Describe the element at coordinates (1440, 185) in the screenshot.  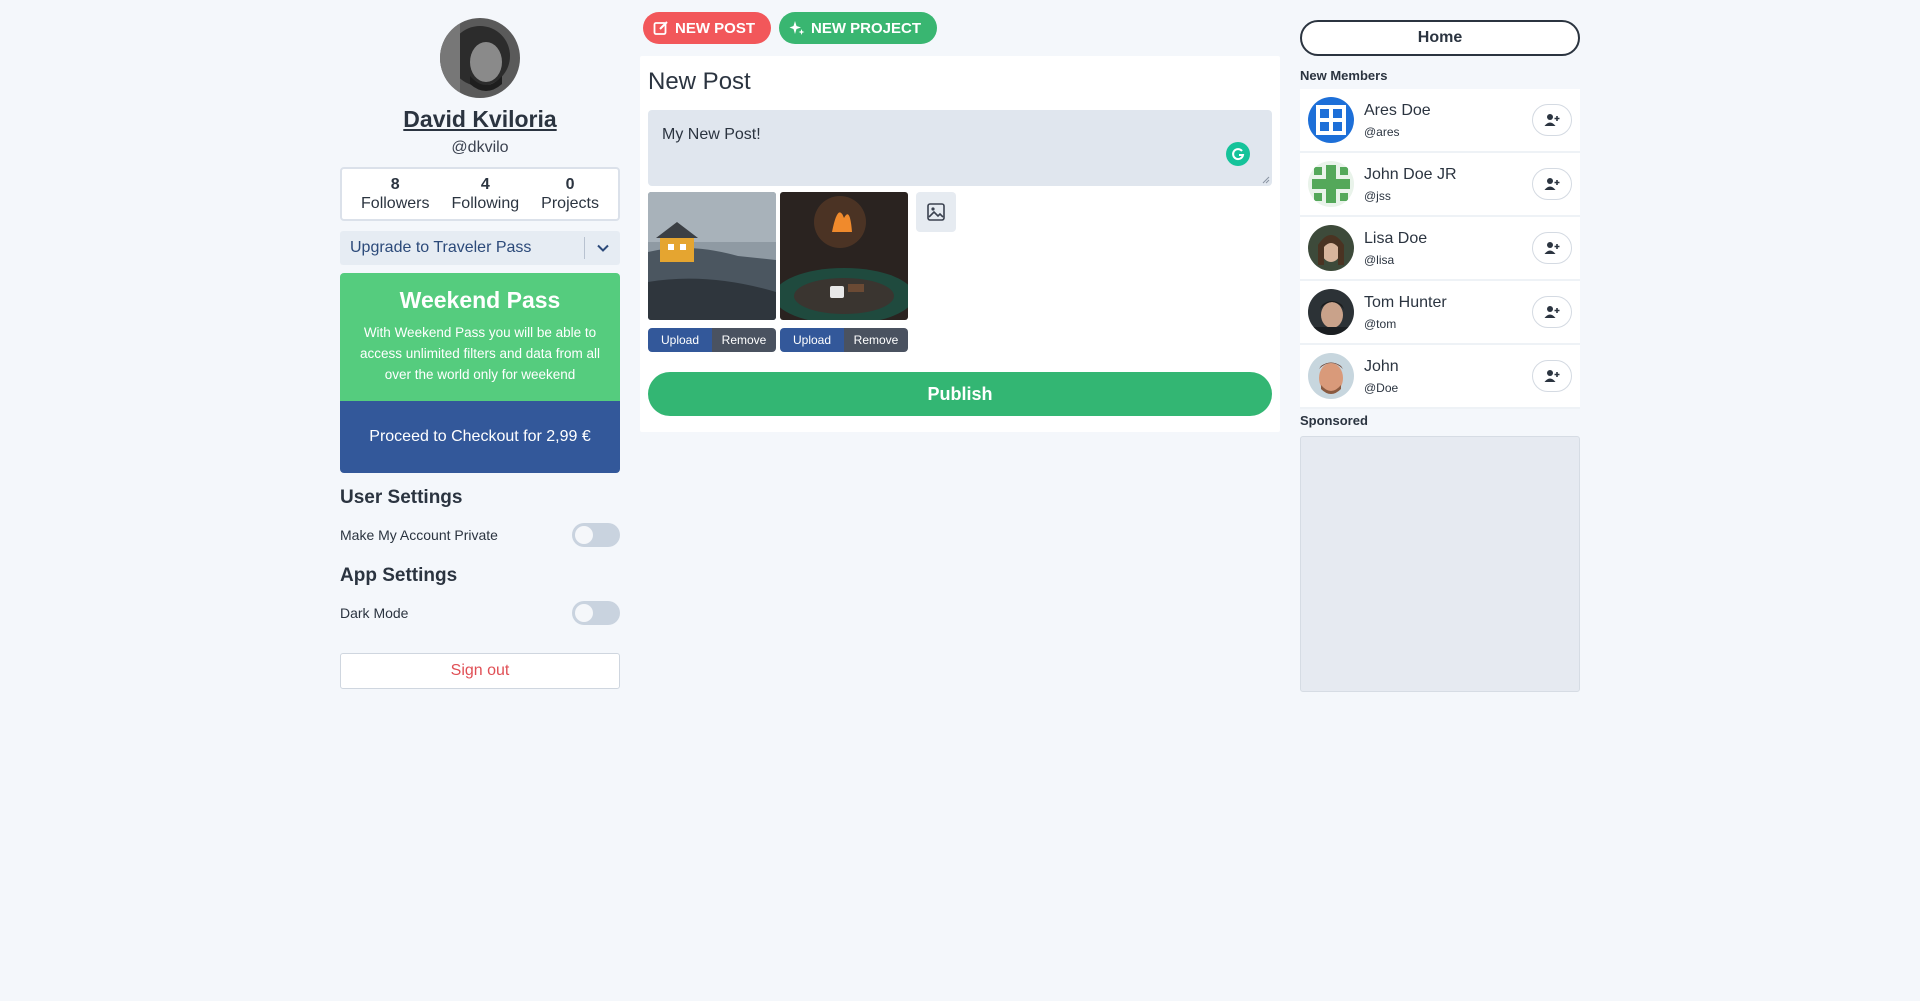
I see `member-item: John Doe JR @jss` at that location.